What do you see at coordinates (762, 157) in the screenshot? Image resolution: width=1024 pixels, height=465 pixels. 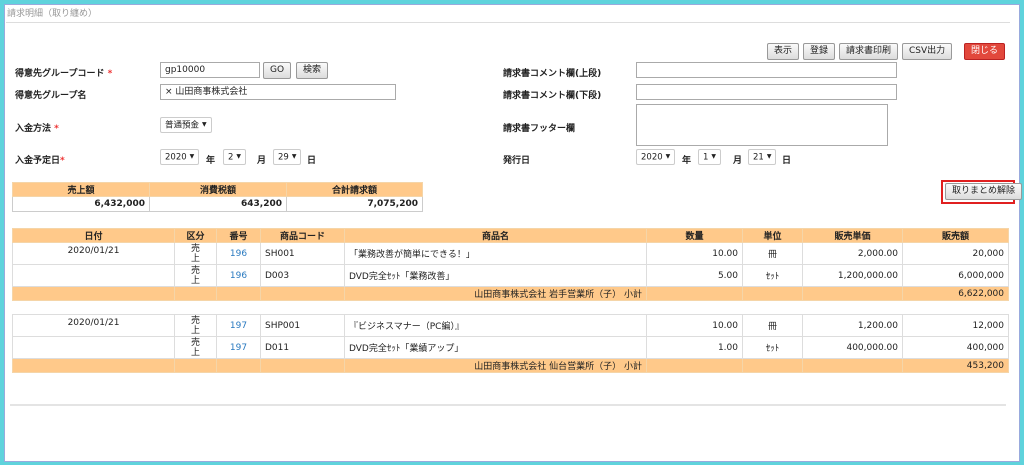 I see `issue-day-select: 21 ▼` at bounding box center [762, 157].